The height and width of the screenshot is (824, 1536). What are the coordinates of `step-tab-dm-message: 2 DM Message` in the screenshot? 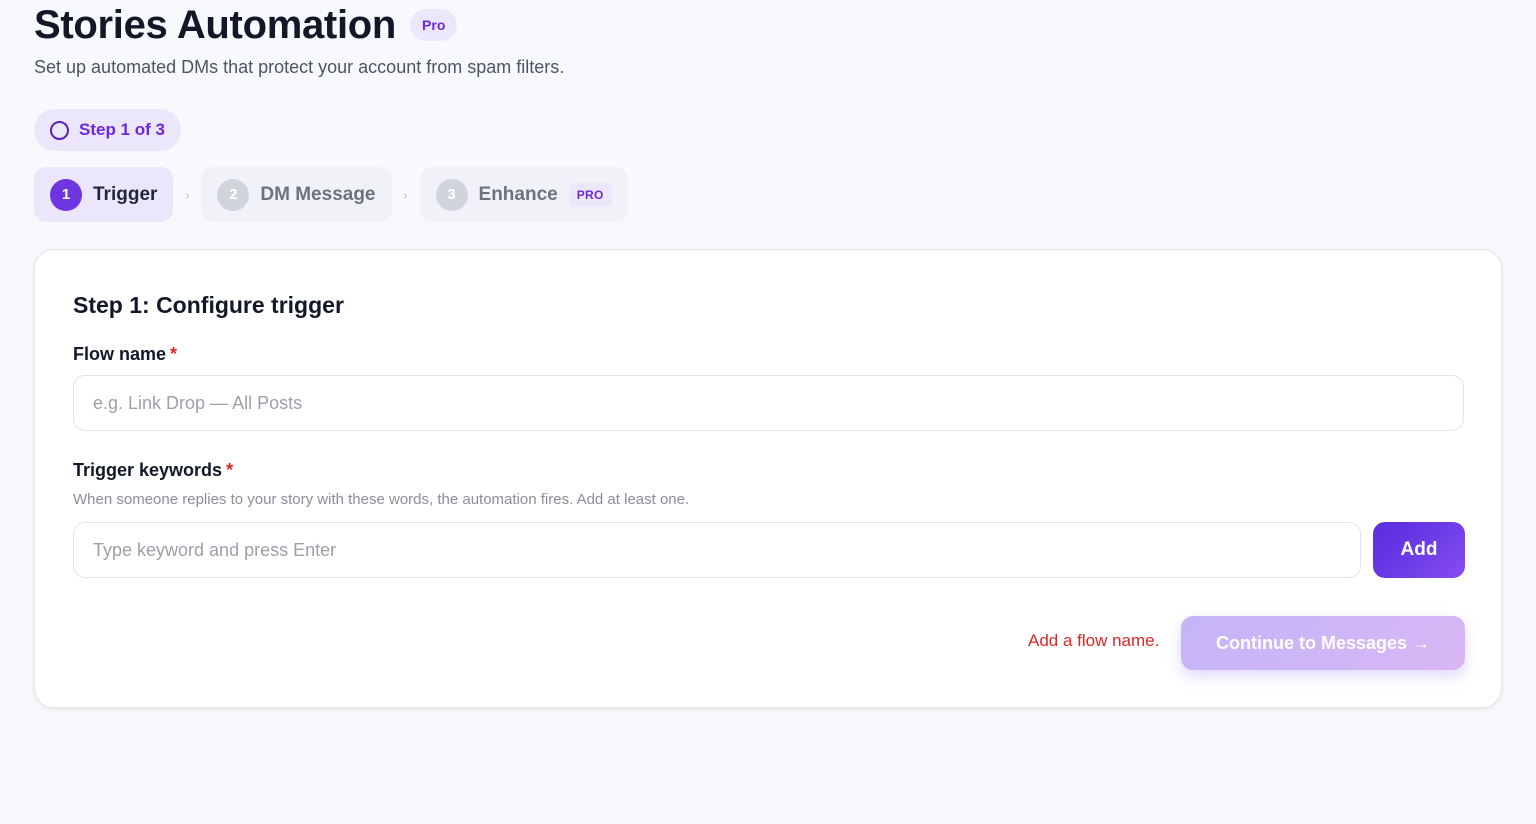 It's located at (296, 194).